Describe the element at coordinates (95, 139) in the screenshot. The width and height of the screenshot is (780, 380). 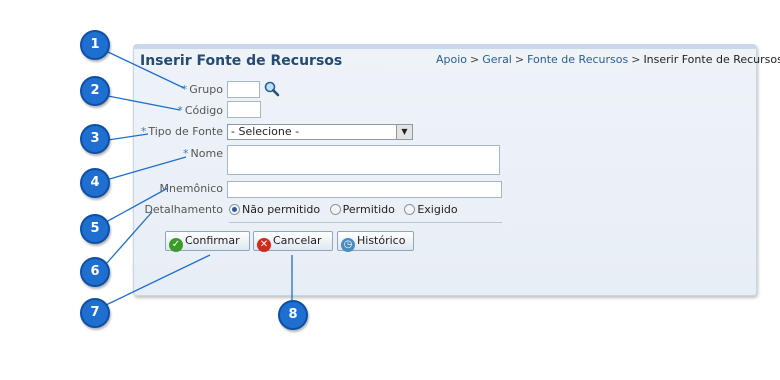
I see `callout-badge-3: 3` at that location.